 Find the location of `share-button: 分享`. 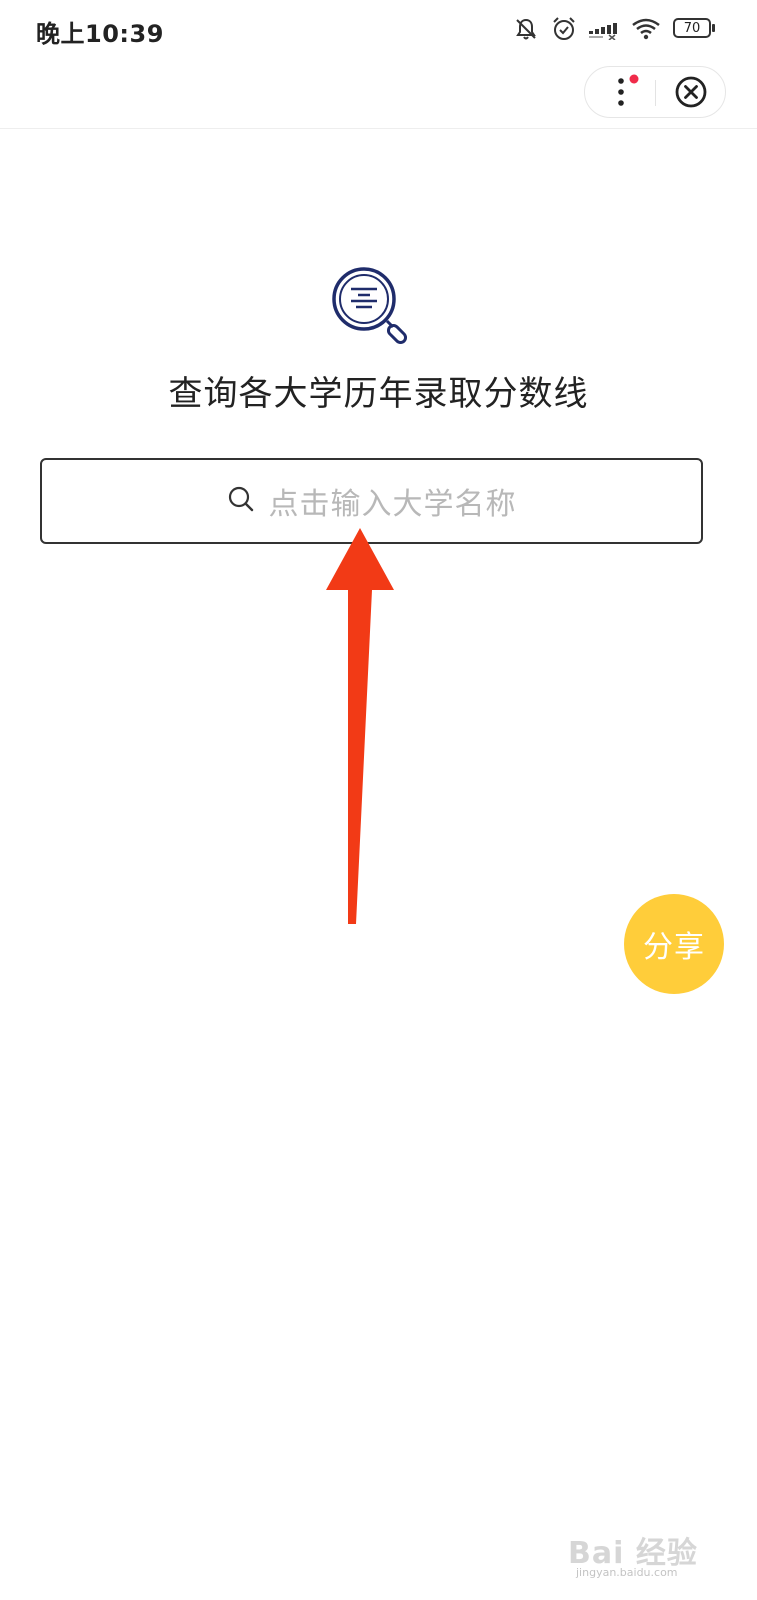

share-button: 分享 is located at coordinates (674, 944).